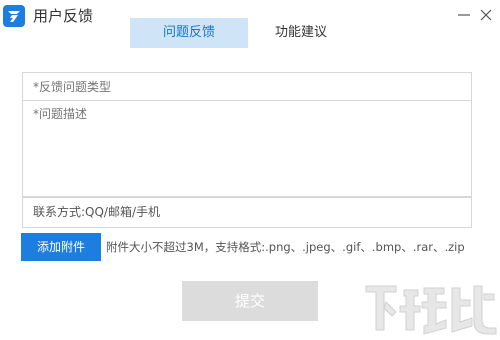 The height and width of the screenshot is (340, 500). Describe the element at coordinates (61, 247) in the screenshot. I see `add-attachment-button: 添加附件` at that location.